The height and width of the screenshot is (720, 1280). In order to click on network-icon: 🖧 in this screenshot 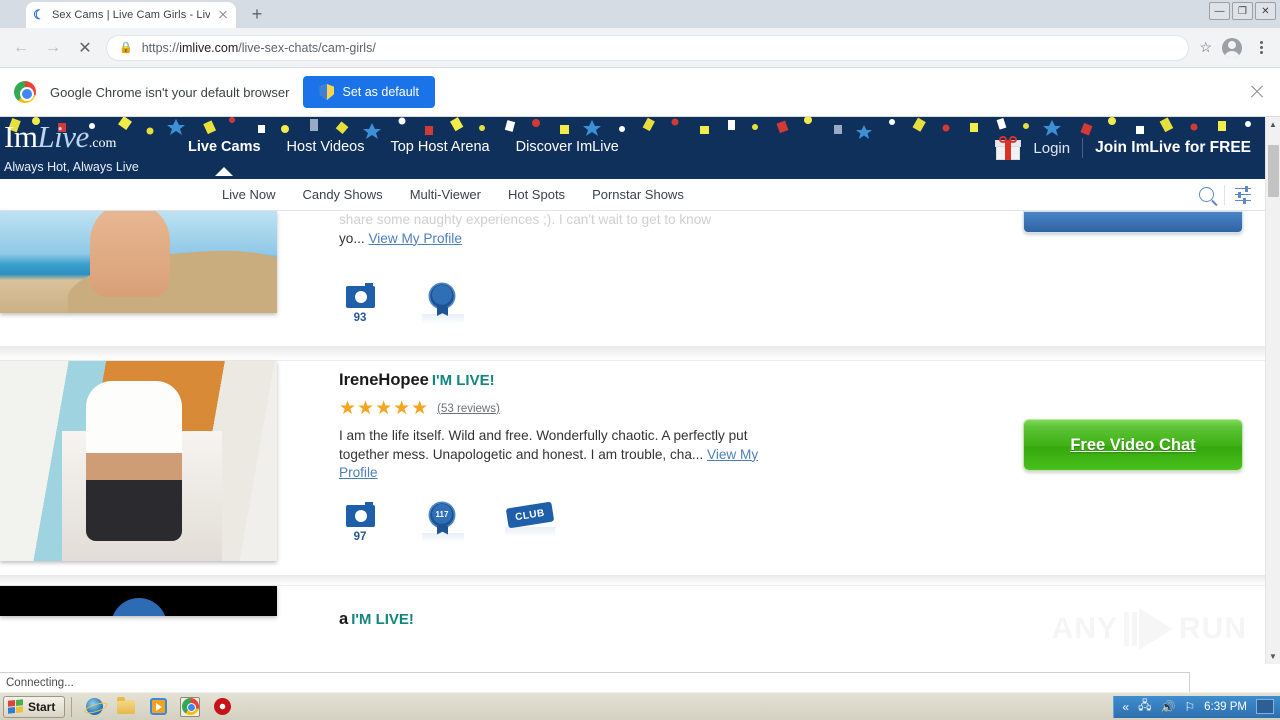, I will do `click(1144, 706)`.